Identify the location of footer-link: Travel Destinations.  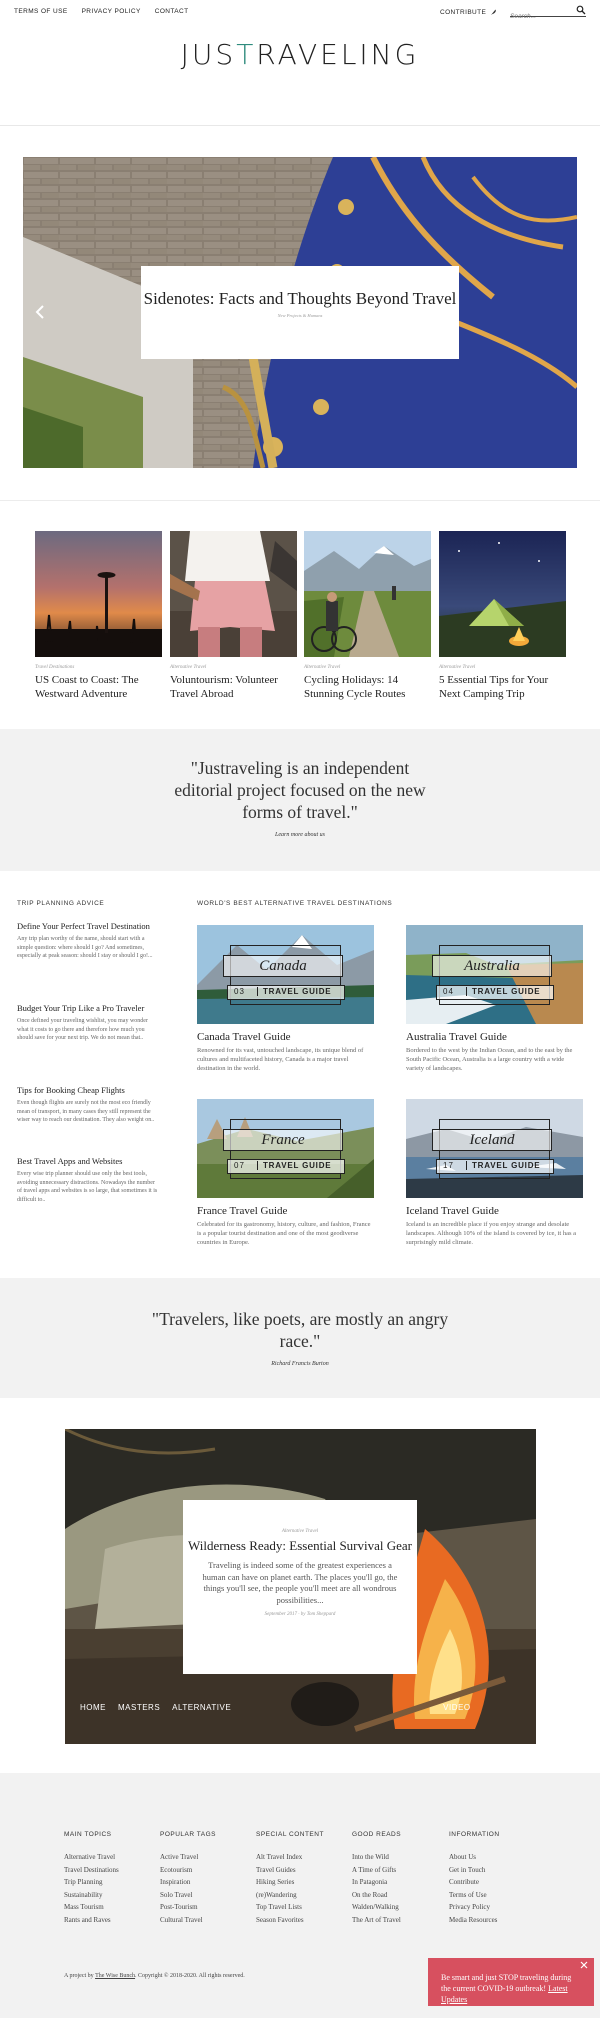
(109, 1870).